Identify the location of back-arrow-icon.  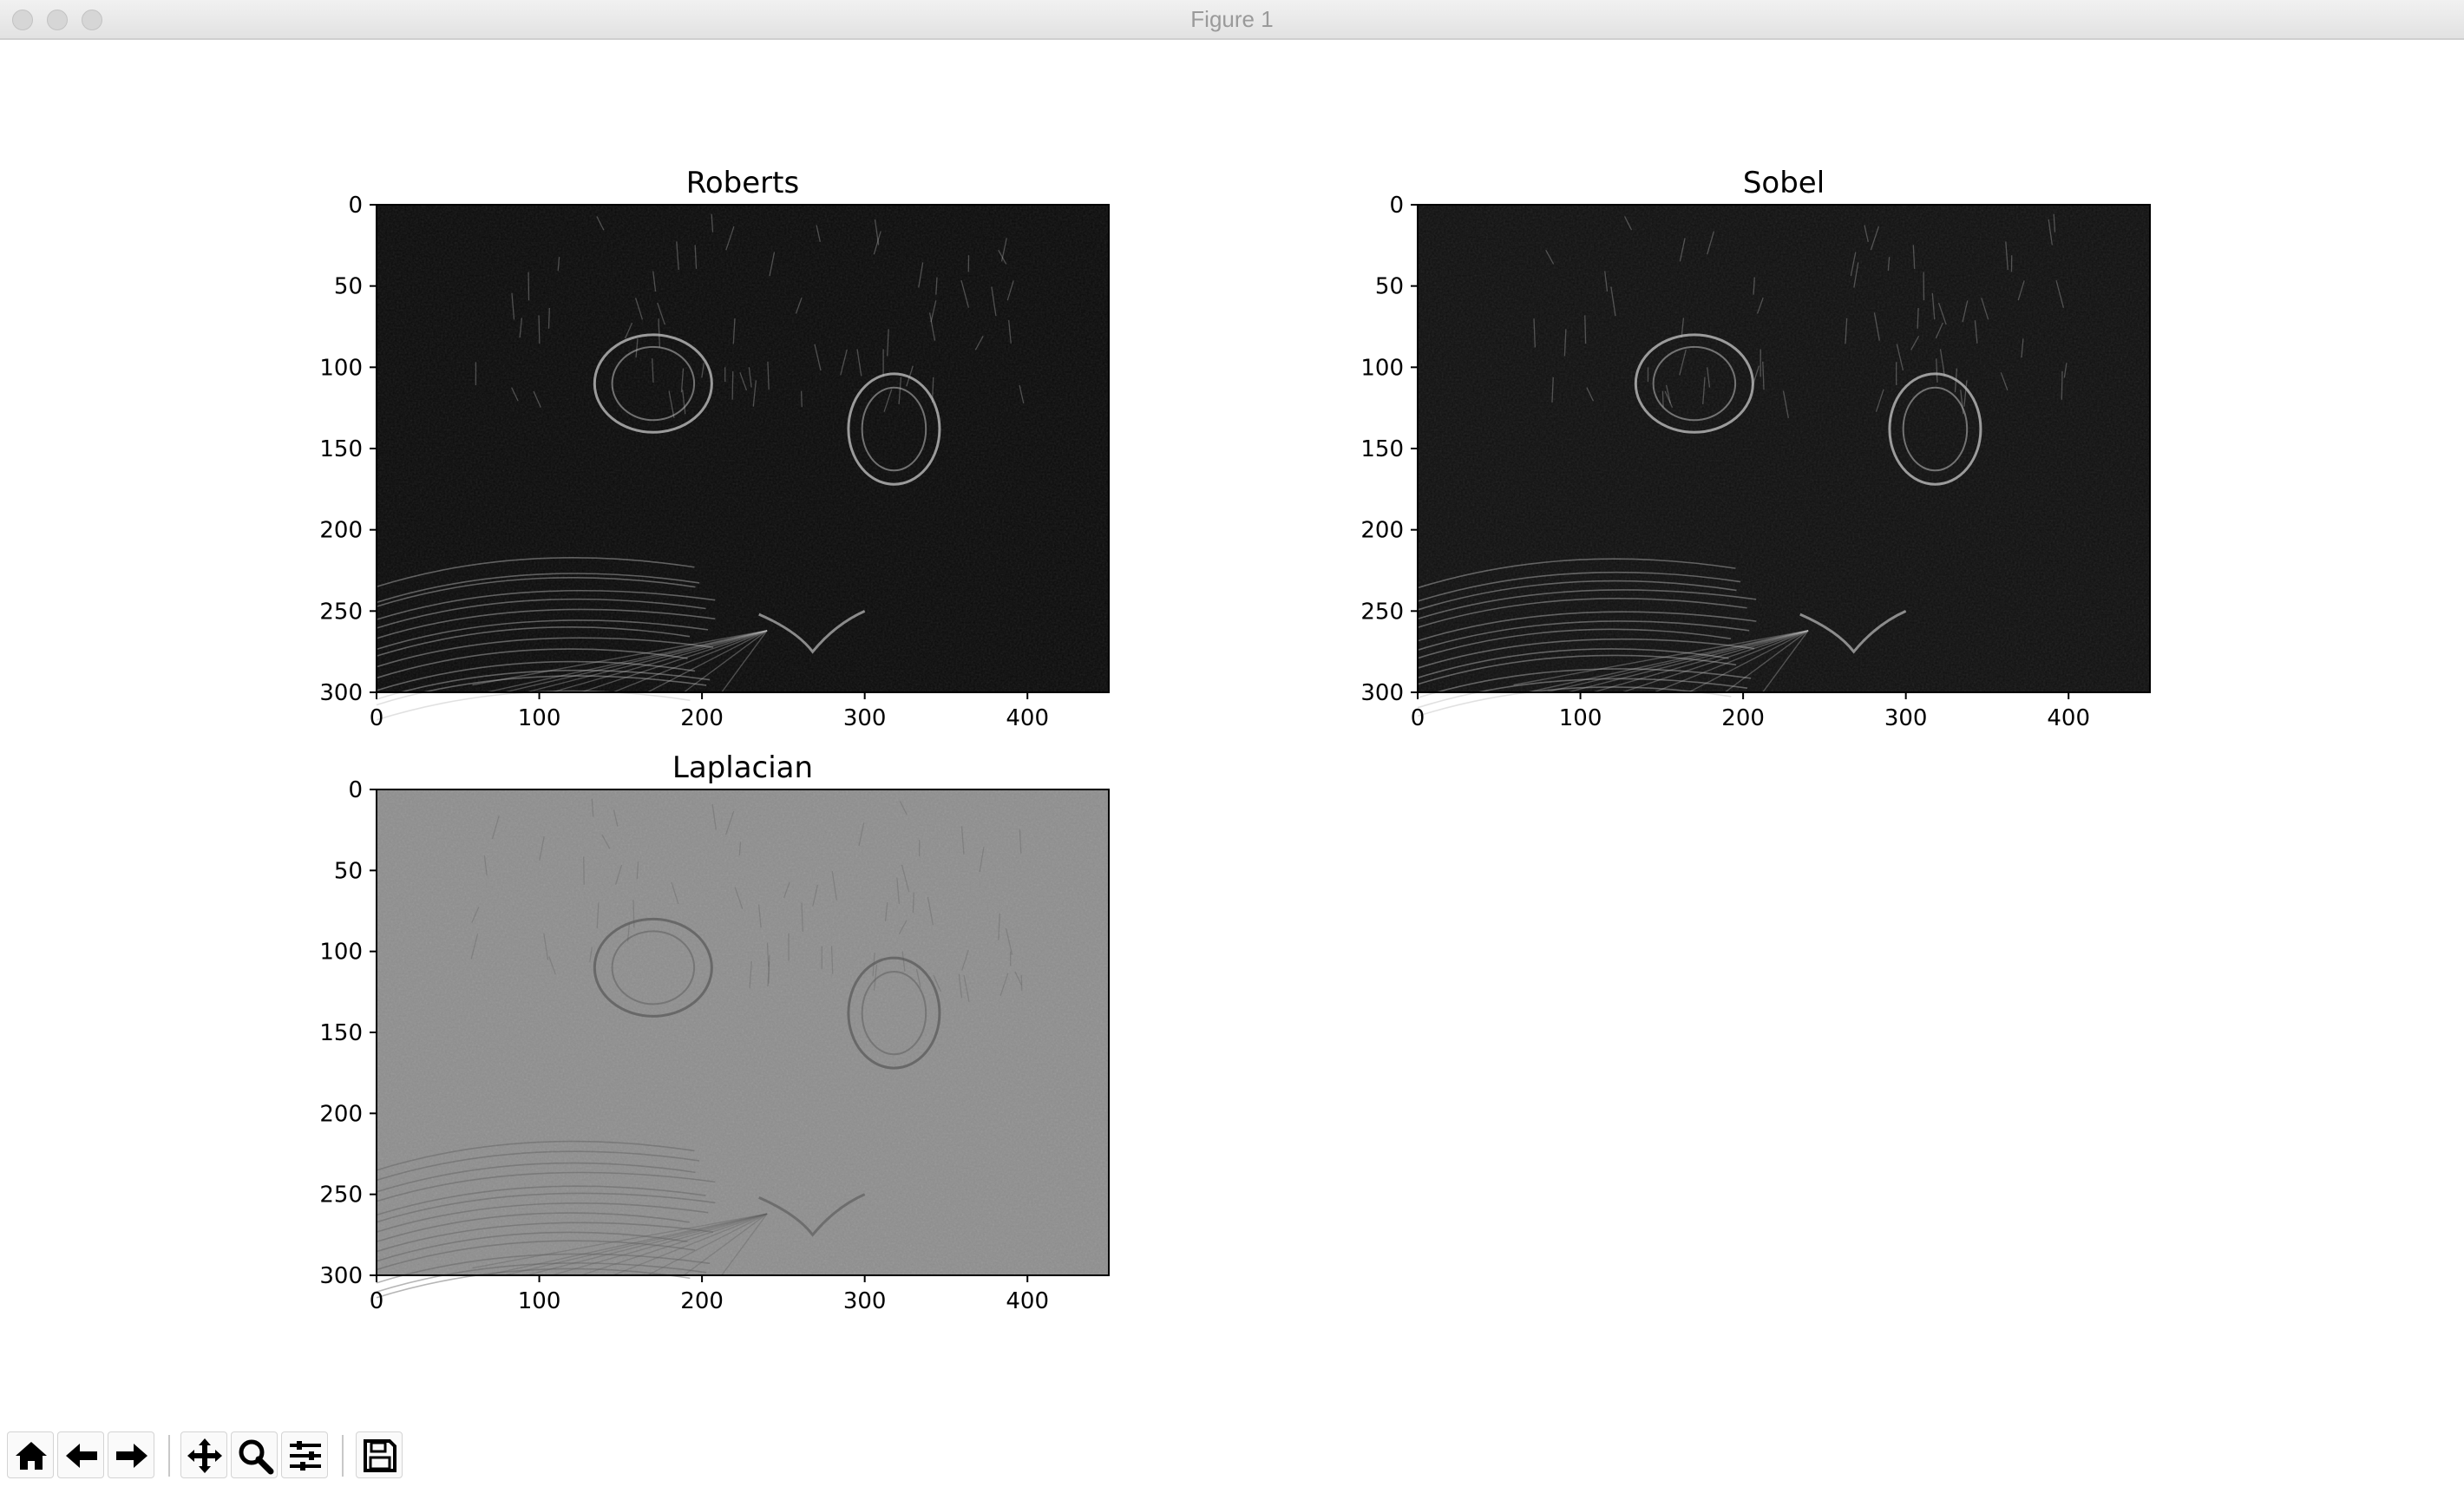
(81, 1456).